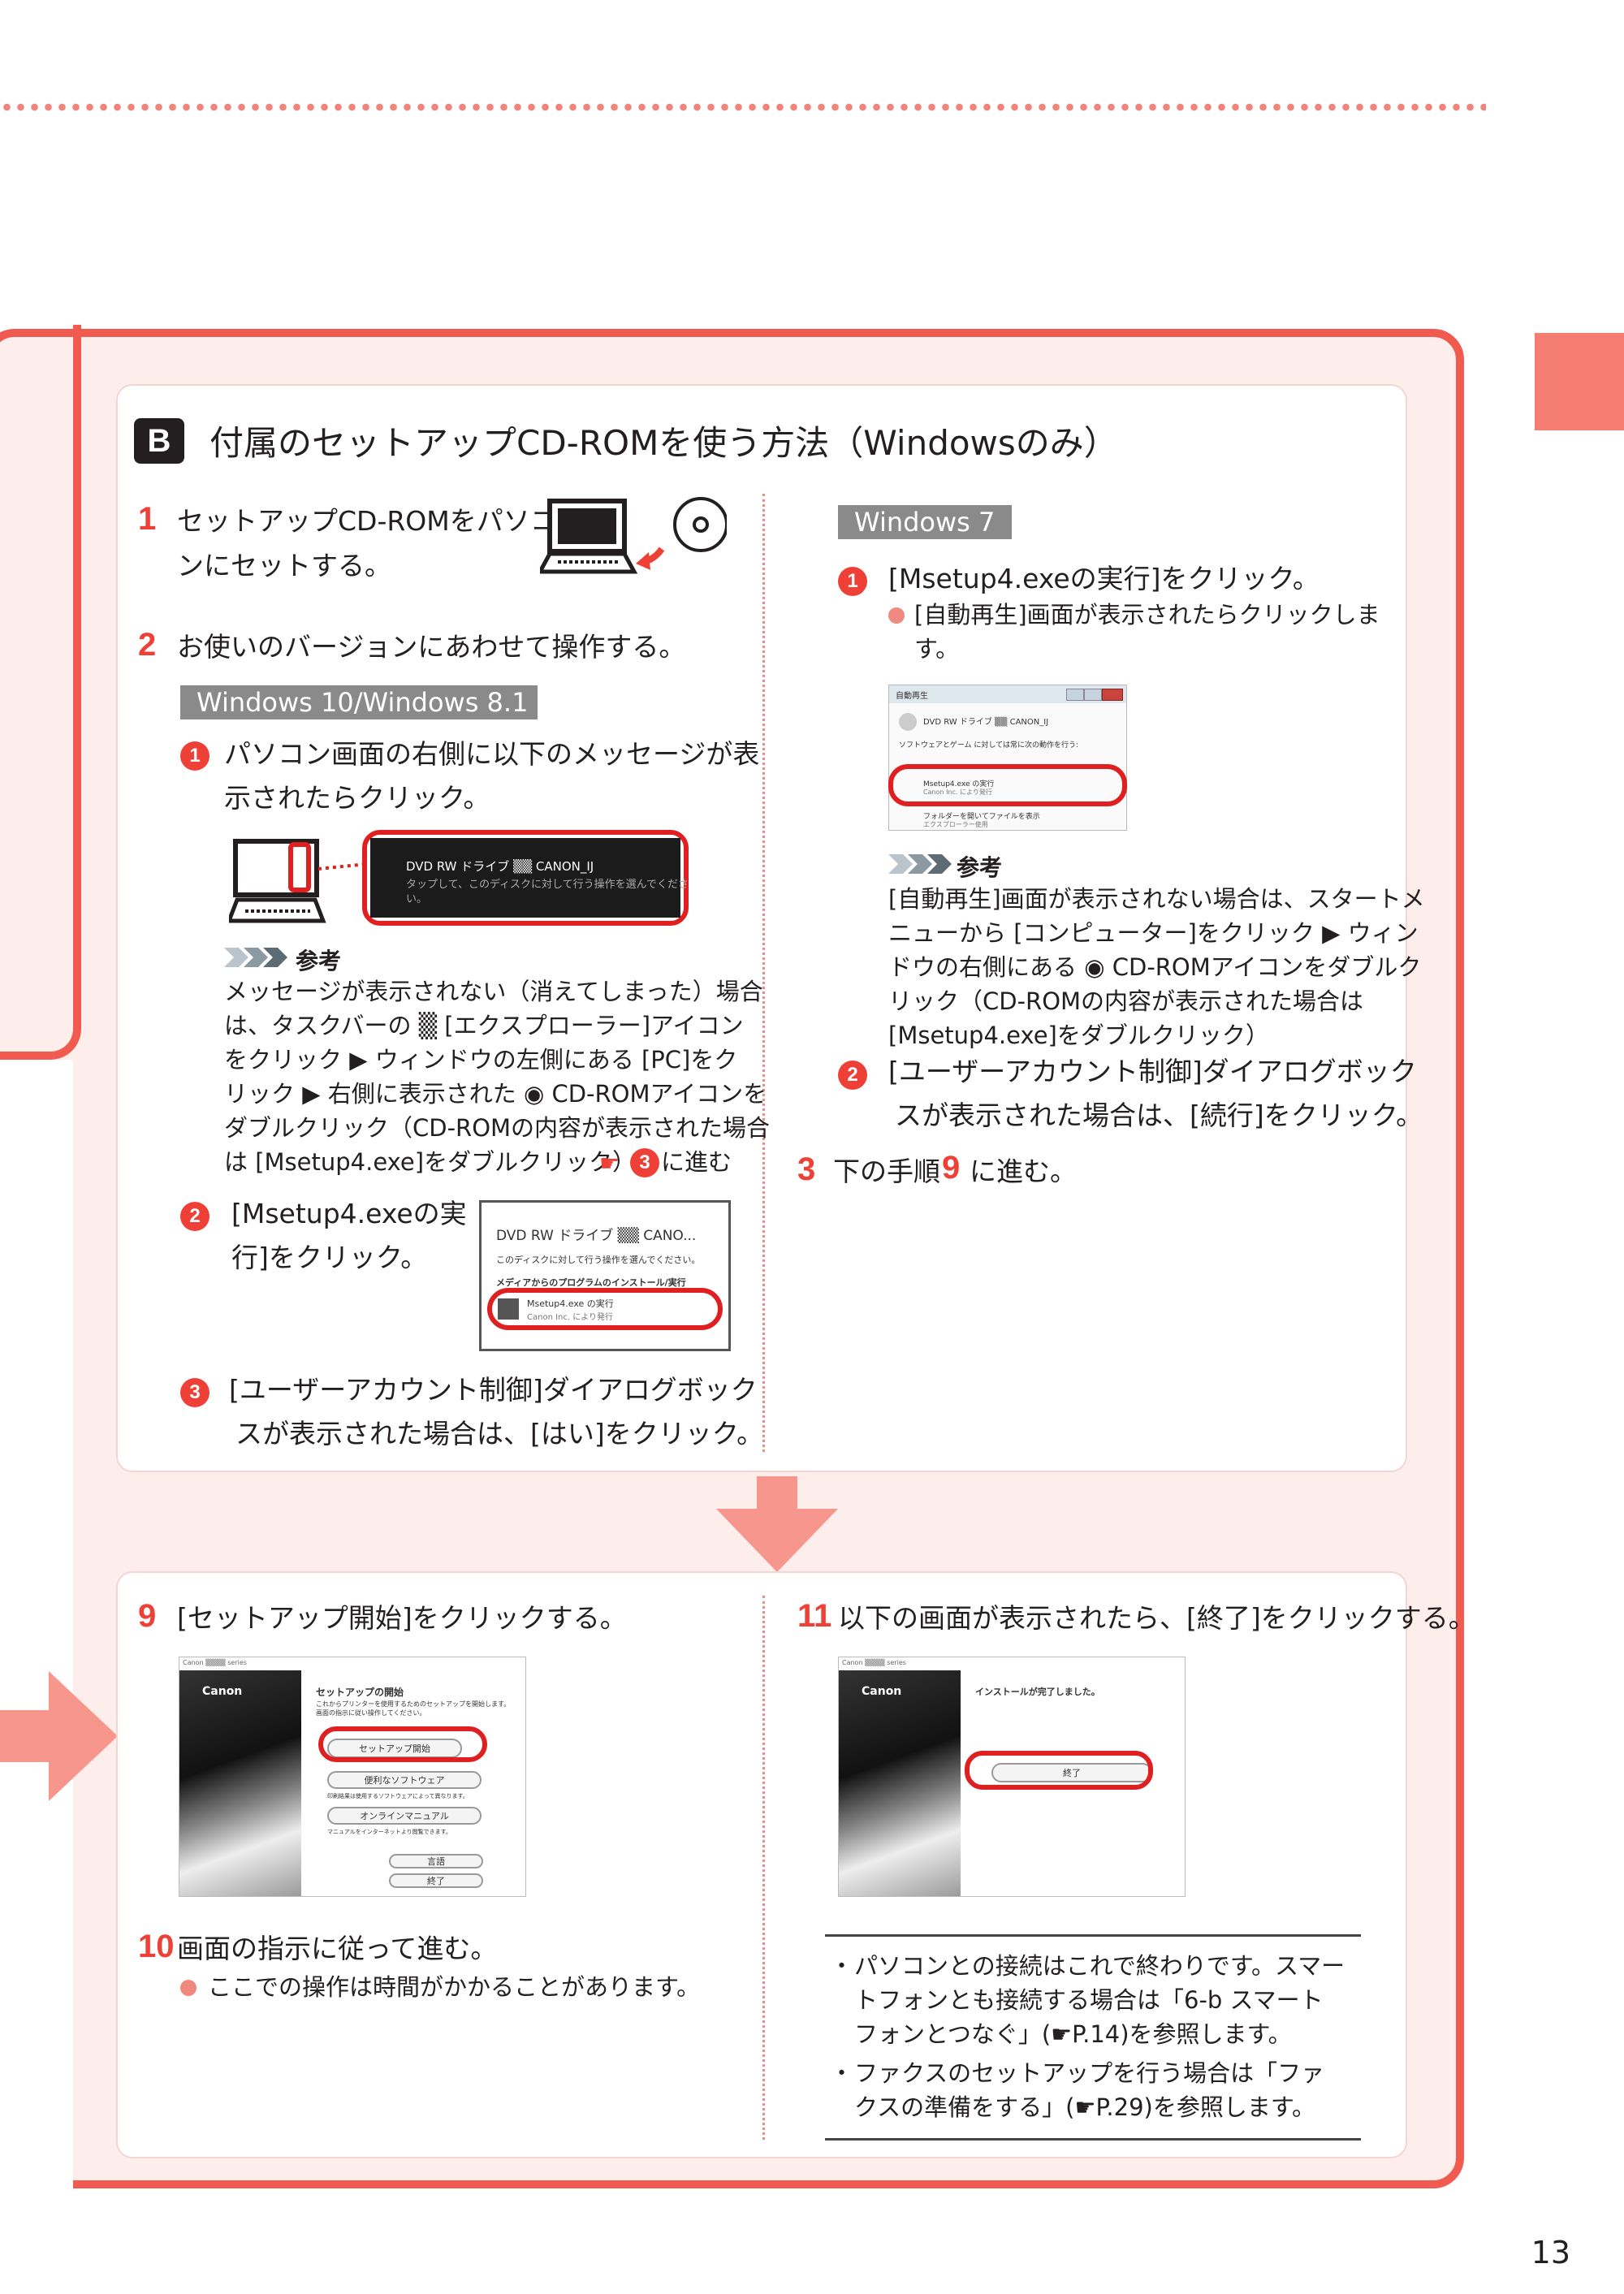 The image size is (1624, 2294). Describe the element at coordinates (1156, 1618) in the screenshot. I see `step11-text: 以下の画面が表示されたら、[終了]をクリックする。` at that location.